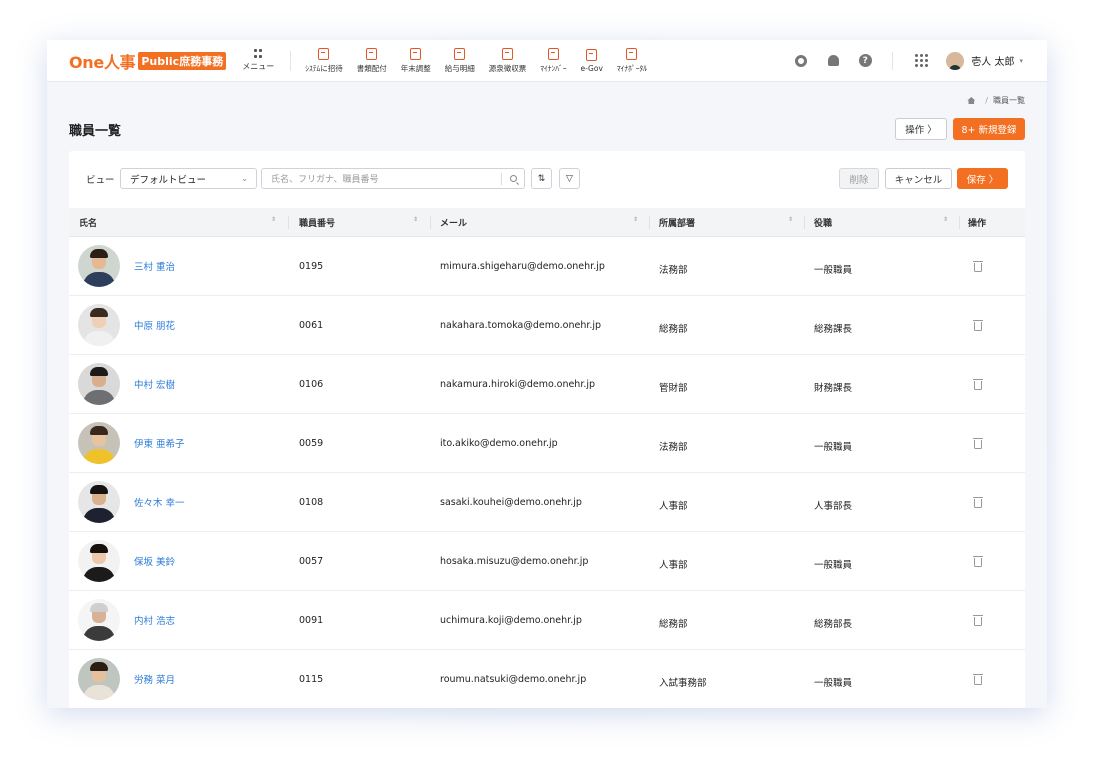 This screenshot has height=762, width=1094. Describe the element at coordinates (833, 61) in the screenshot. I see `notifications-button` at that location.